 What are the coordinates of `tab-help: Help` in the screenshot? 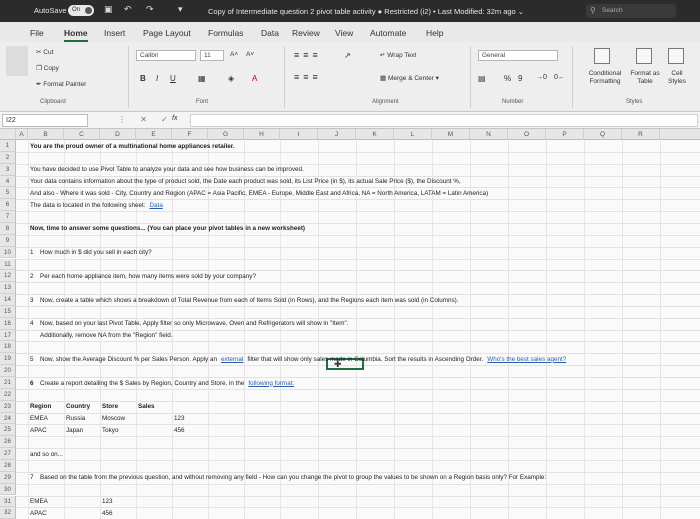 It's located at (434, 33).